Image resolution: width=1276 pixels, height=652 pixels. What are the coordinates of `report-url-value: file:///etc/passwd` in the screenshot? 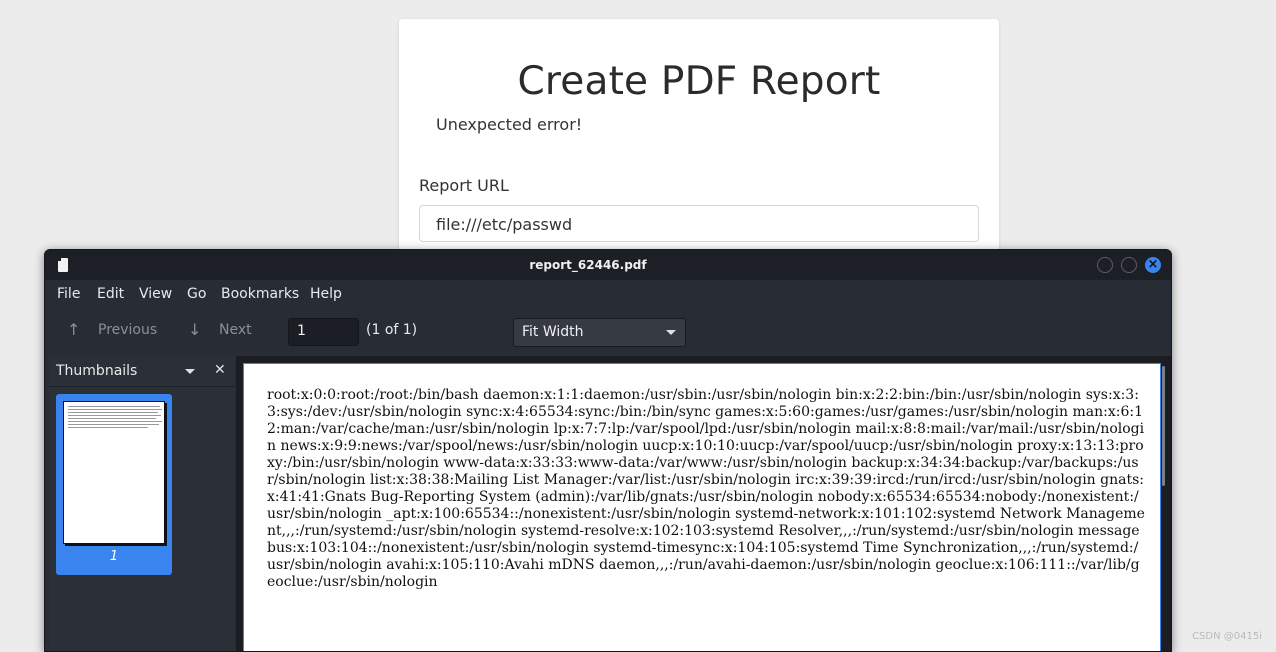 It's located at (504, 224).